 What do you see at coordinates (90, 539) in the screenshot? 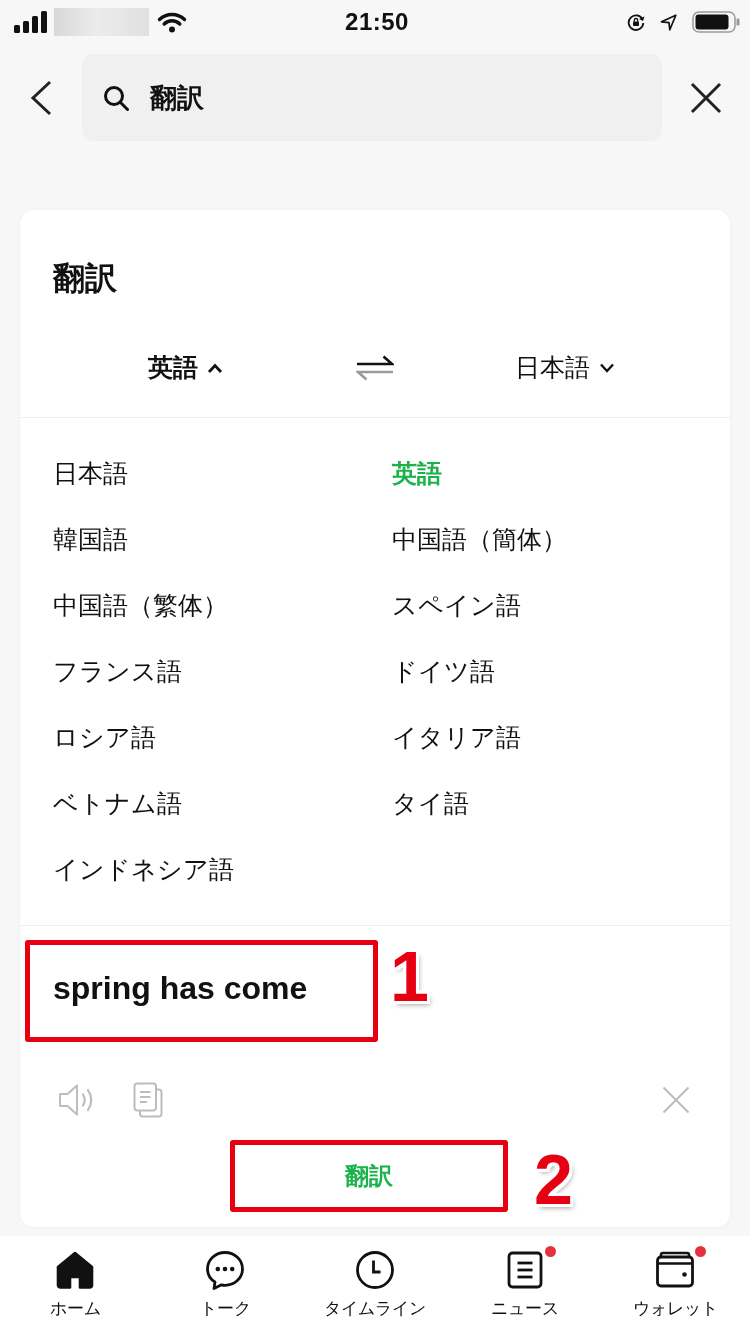
I see `language-option: 韓国語` at bounding box center [90, 539].